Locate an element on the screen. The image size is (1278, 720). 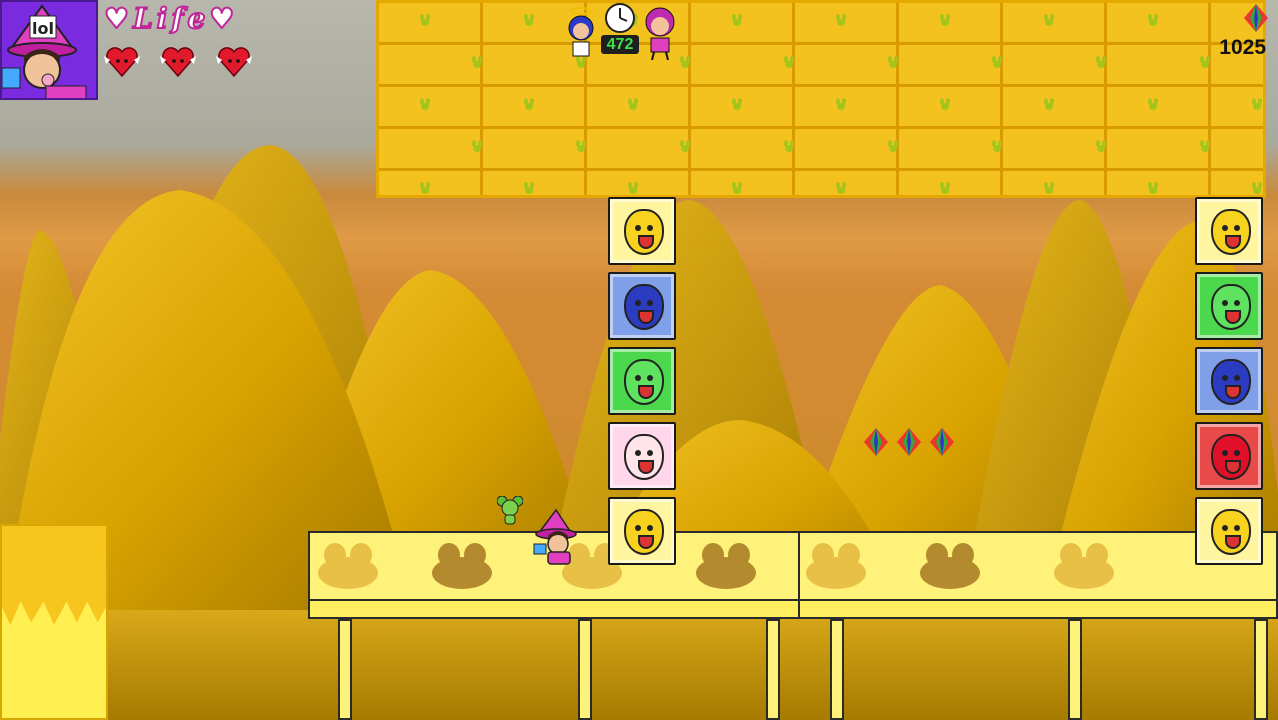
clock-icon is located at coordinates (620, 18).